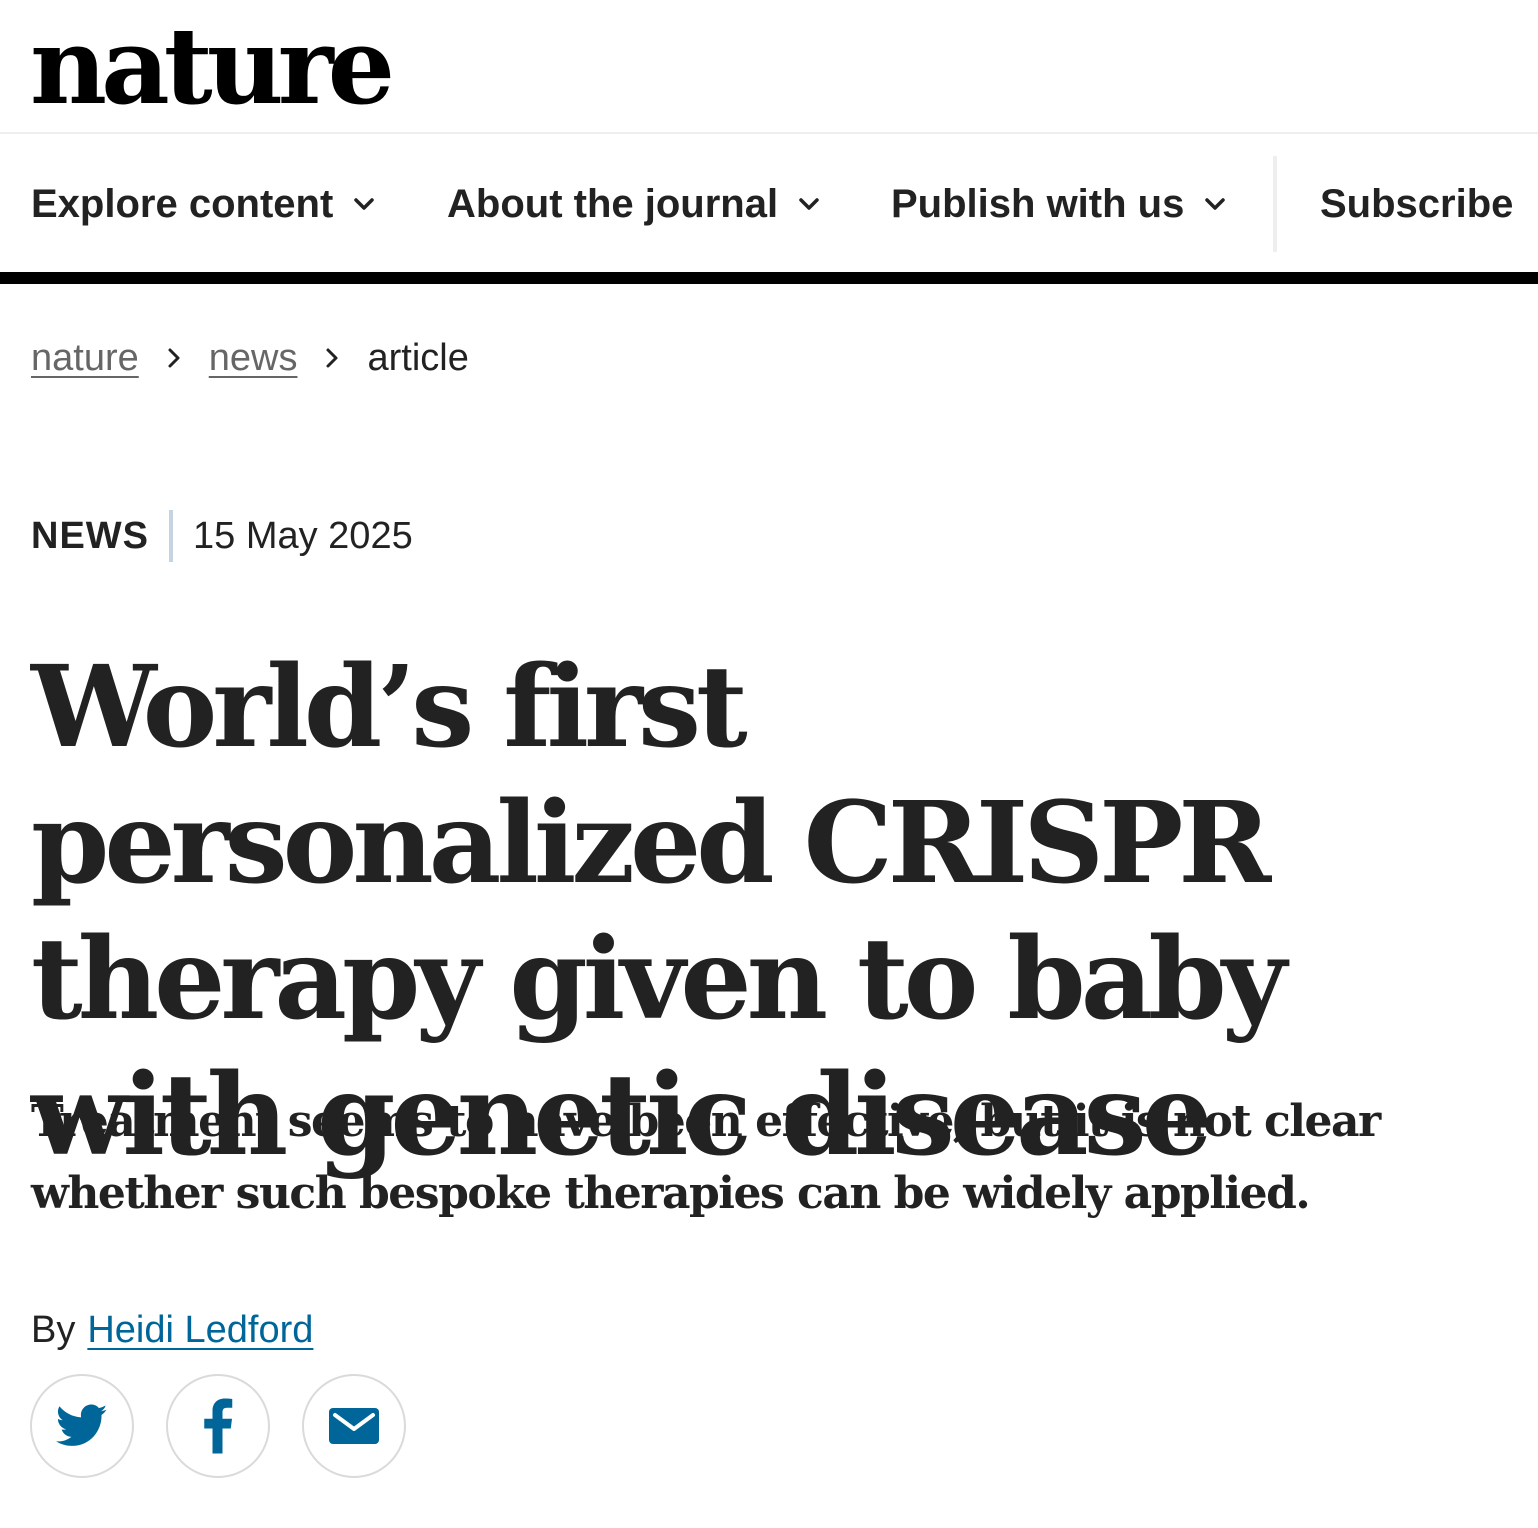  I want to click on nav-about-the-journal-label: About the journal, so click(613, 203).